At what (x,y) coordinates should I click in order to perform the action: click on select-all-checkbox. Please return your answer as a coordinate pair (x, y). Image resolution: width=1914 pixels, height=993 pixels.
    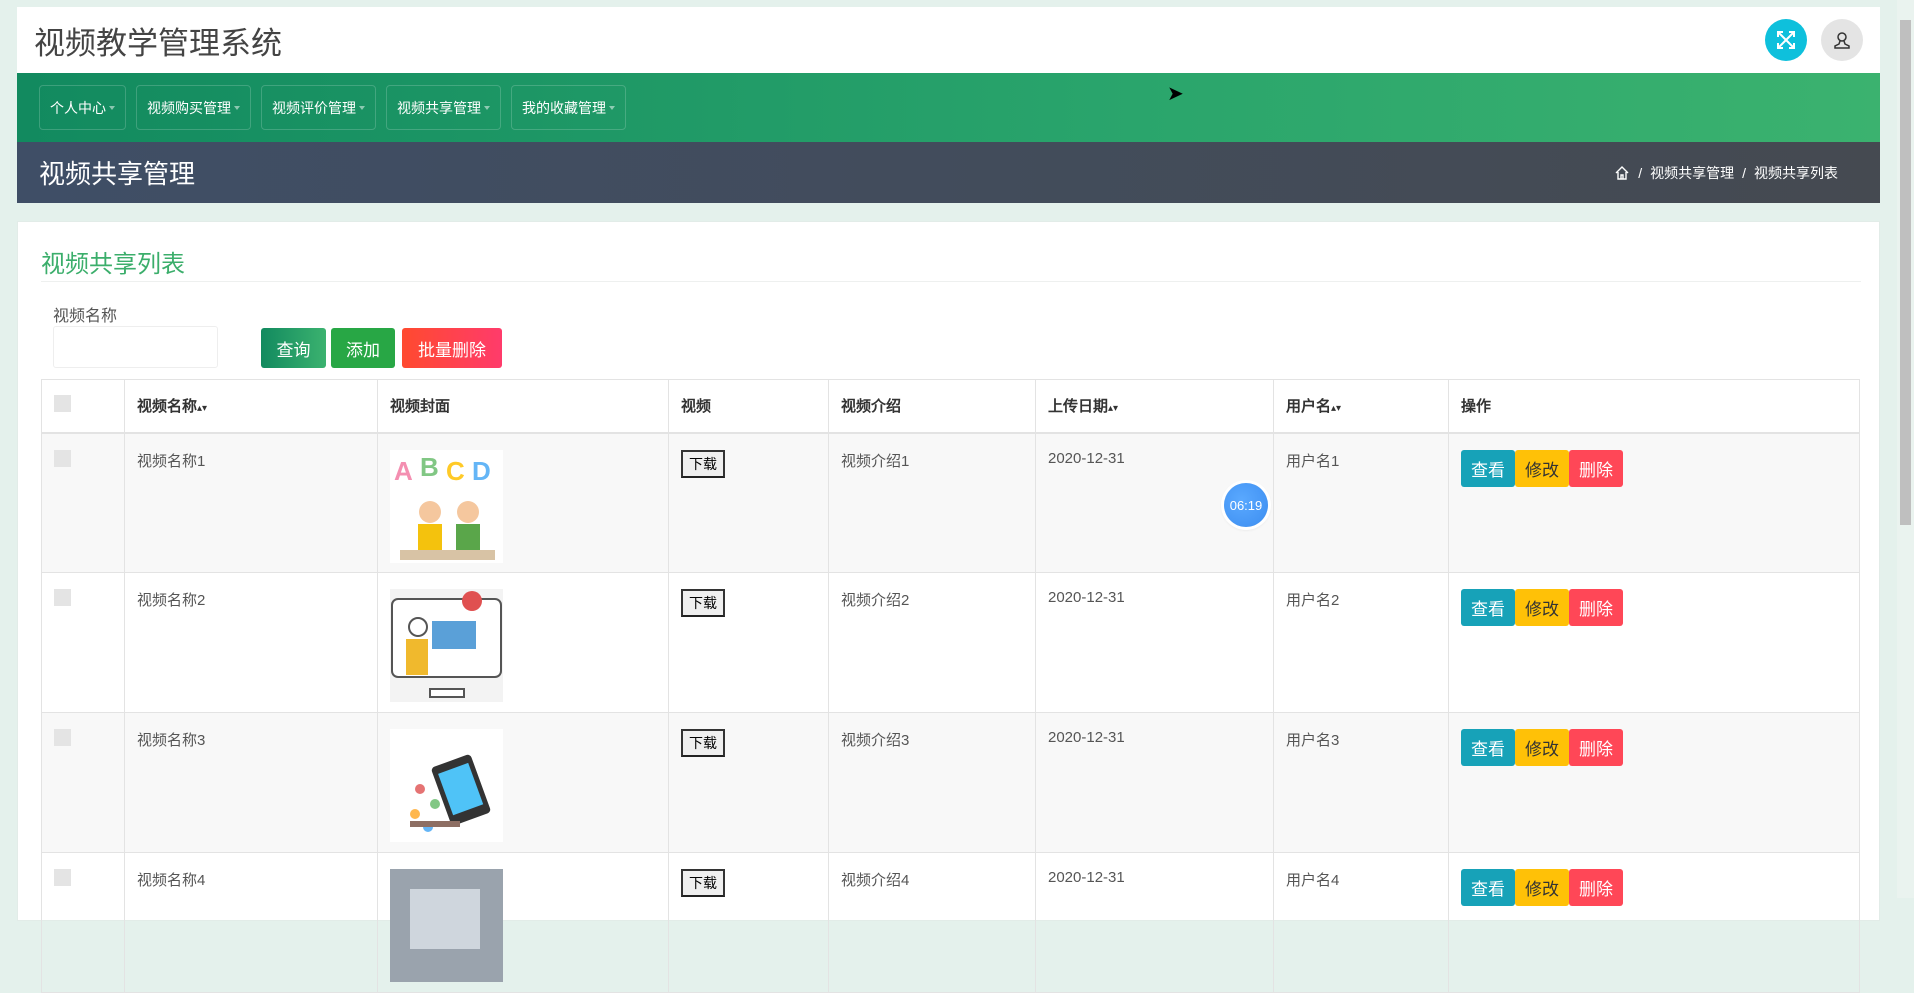
    Looking at the image, I should click on (62, 404).